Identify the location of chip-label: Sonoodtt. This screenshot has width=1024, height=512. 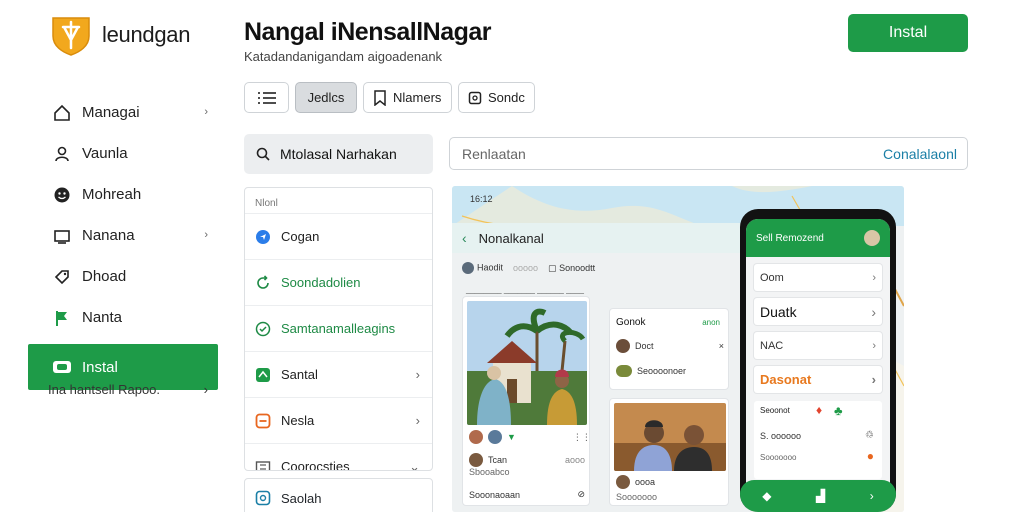
(577, 267).